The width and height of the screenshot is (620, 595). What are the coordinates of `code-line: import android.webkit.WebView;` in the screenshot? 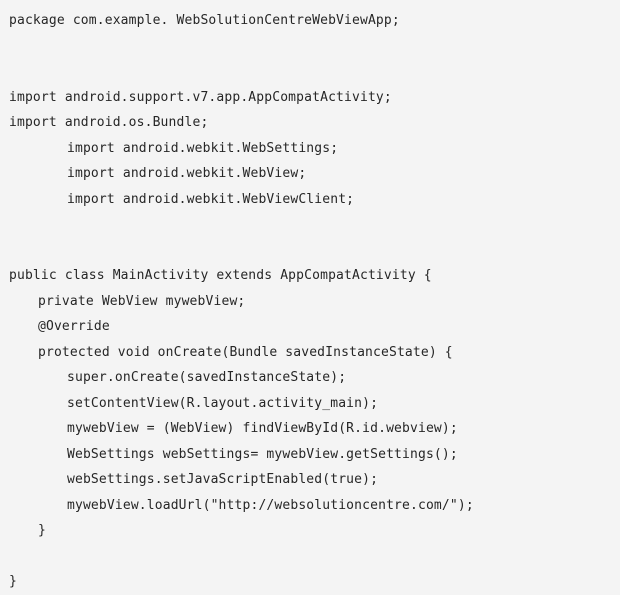 It's located at (187, 173).